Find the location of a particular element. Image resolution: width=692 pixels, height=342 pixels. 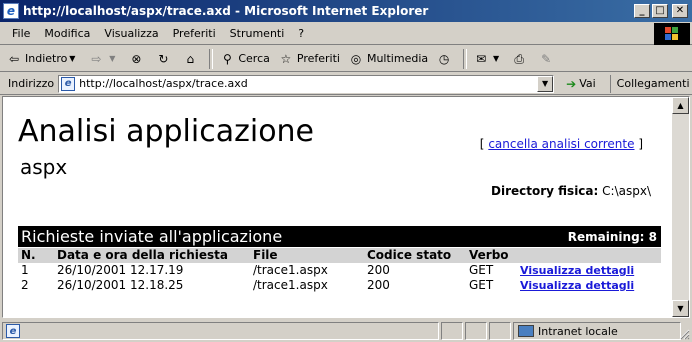

page-subtitle: aspx is located at coordinates (44, 167).